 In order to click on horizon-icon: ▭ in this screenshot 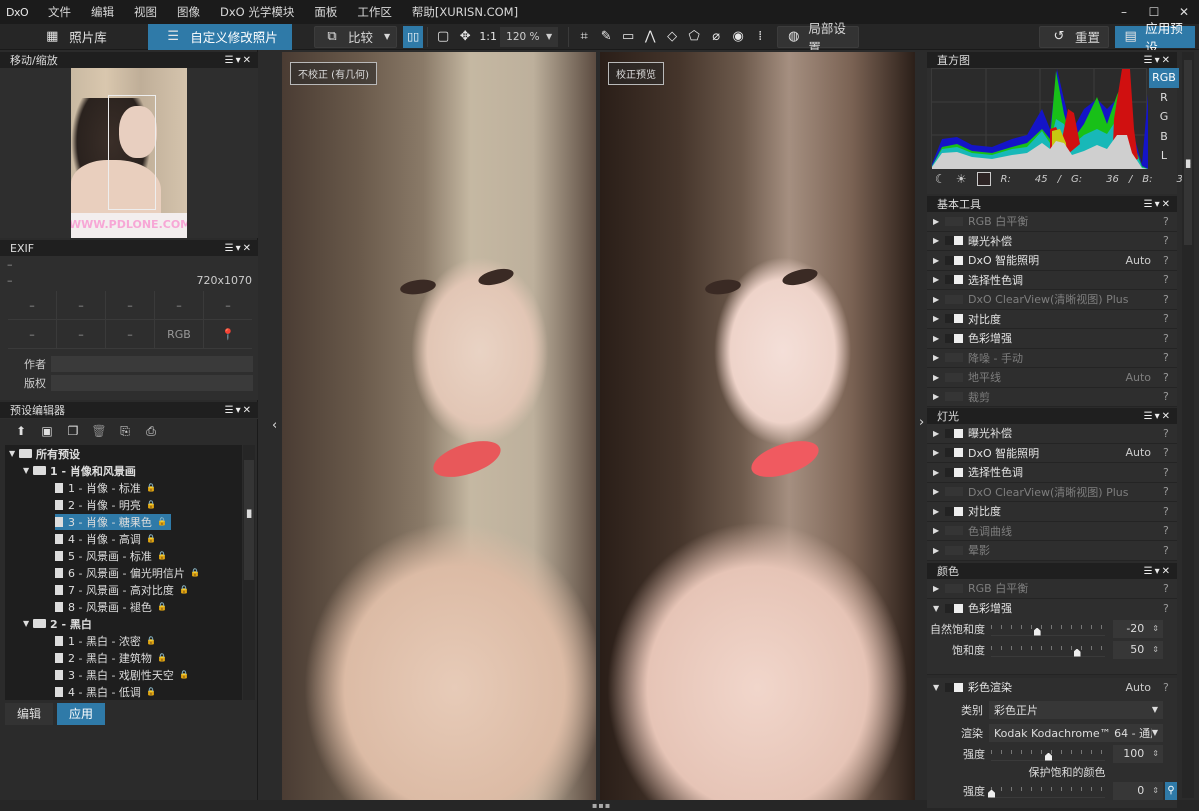, I will do `click(628, 36)`.